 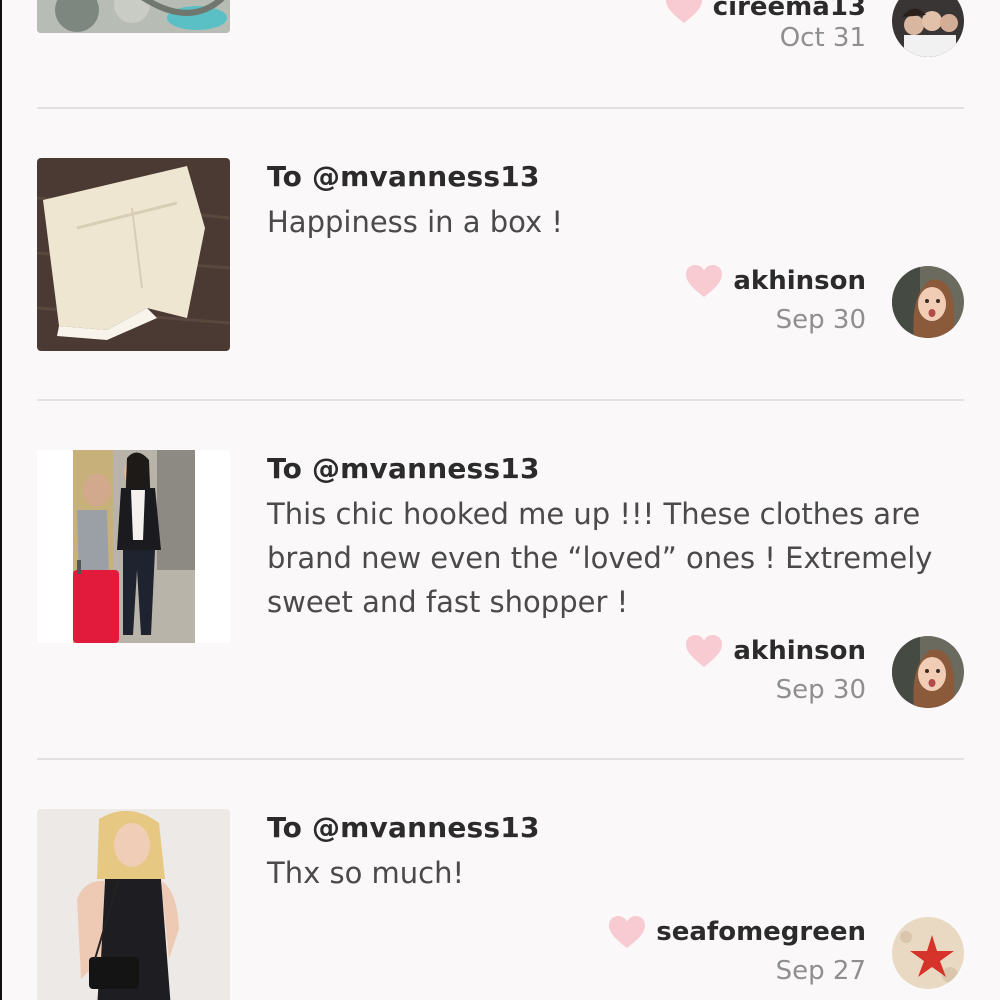 I want to click on note-date: Oct 31, so click(x=822, y=38).